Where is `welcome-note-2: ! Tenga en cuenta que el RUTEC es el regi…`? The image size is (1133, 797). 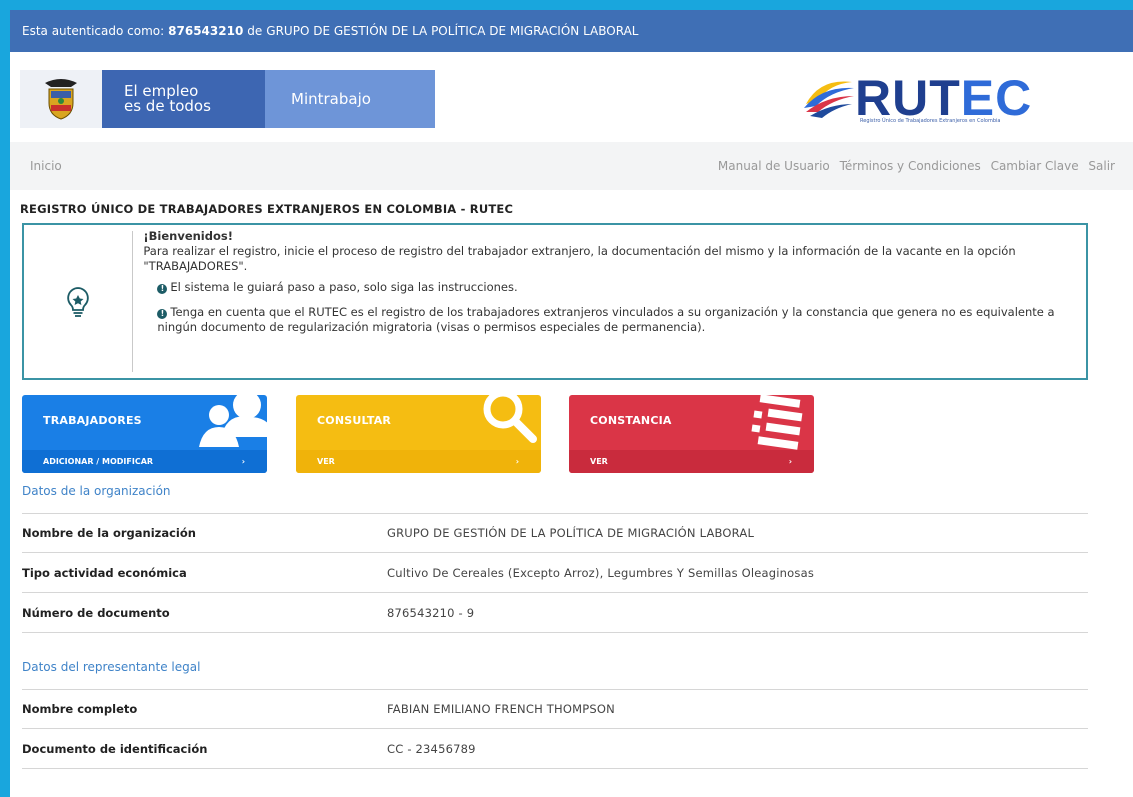 welcome-note-2: ! Tenga en cuenta que el RUTEC es el regi… is located at coordinates (616, 320).